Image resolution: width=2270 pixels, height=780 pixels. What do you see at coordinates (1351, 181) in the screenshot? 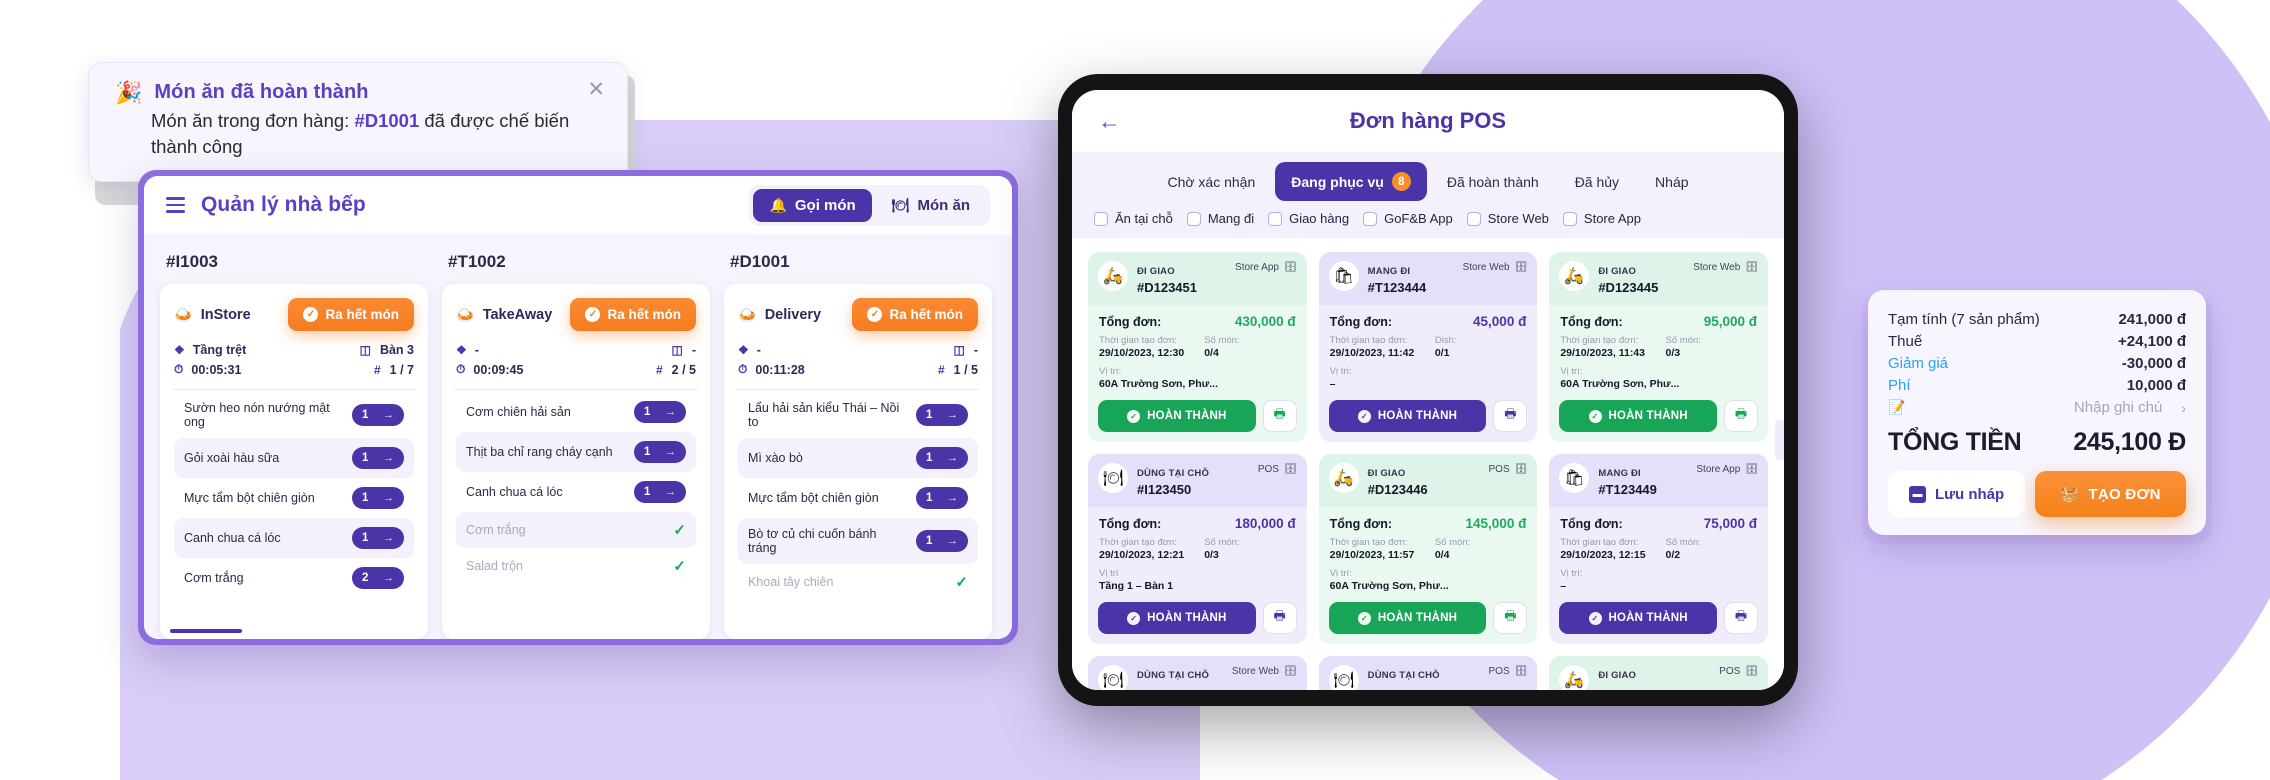
I see `tab-1: Đang phục vụ 8` at bounding box center [1351, 181].